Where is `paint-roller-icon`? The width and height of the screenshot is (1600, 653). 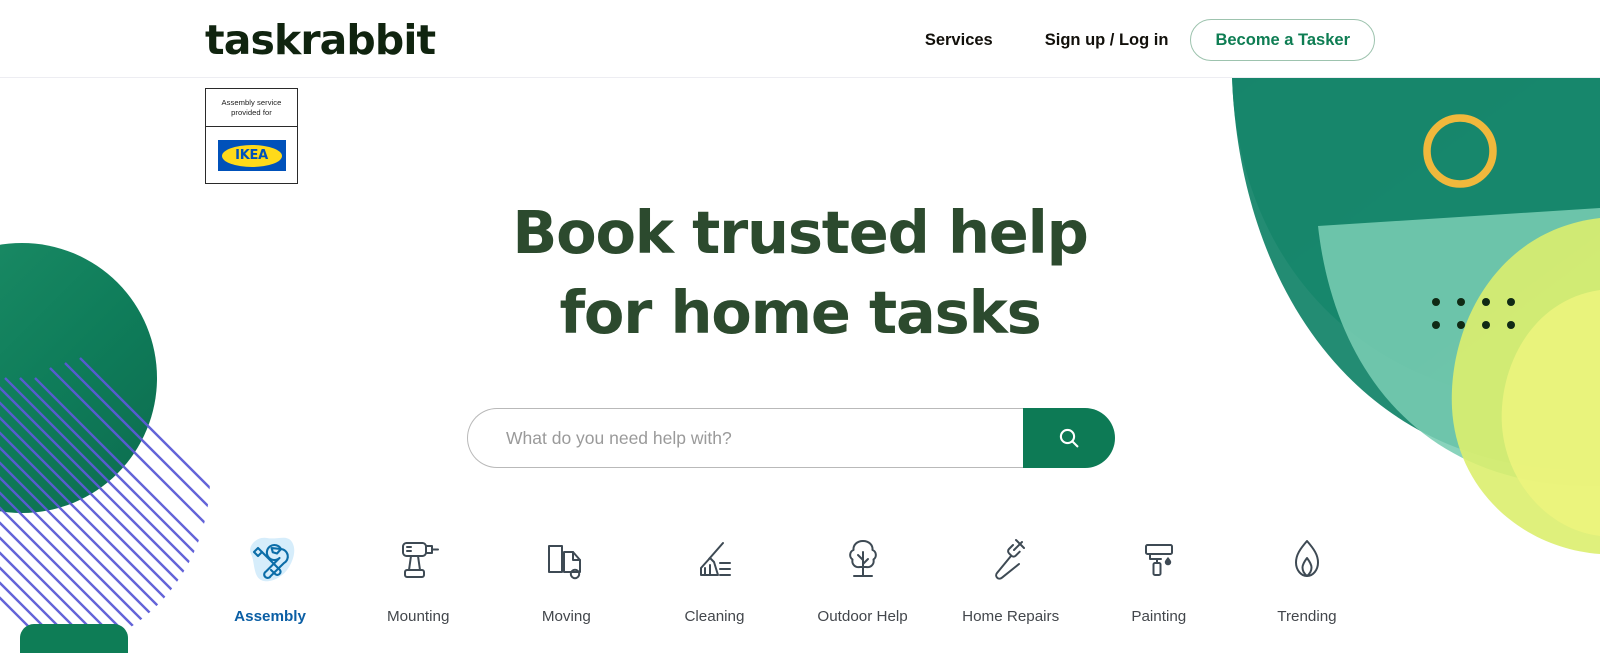 paint-roller-icon is located at coordinates (1158, 560).